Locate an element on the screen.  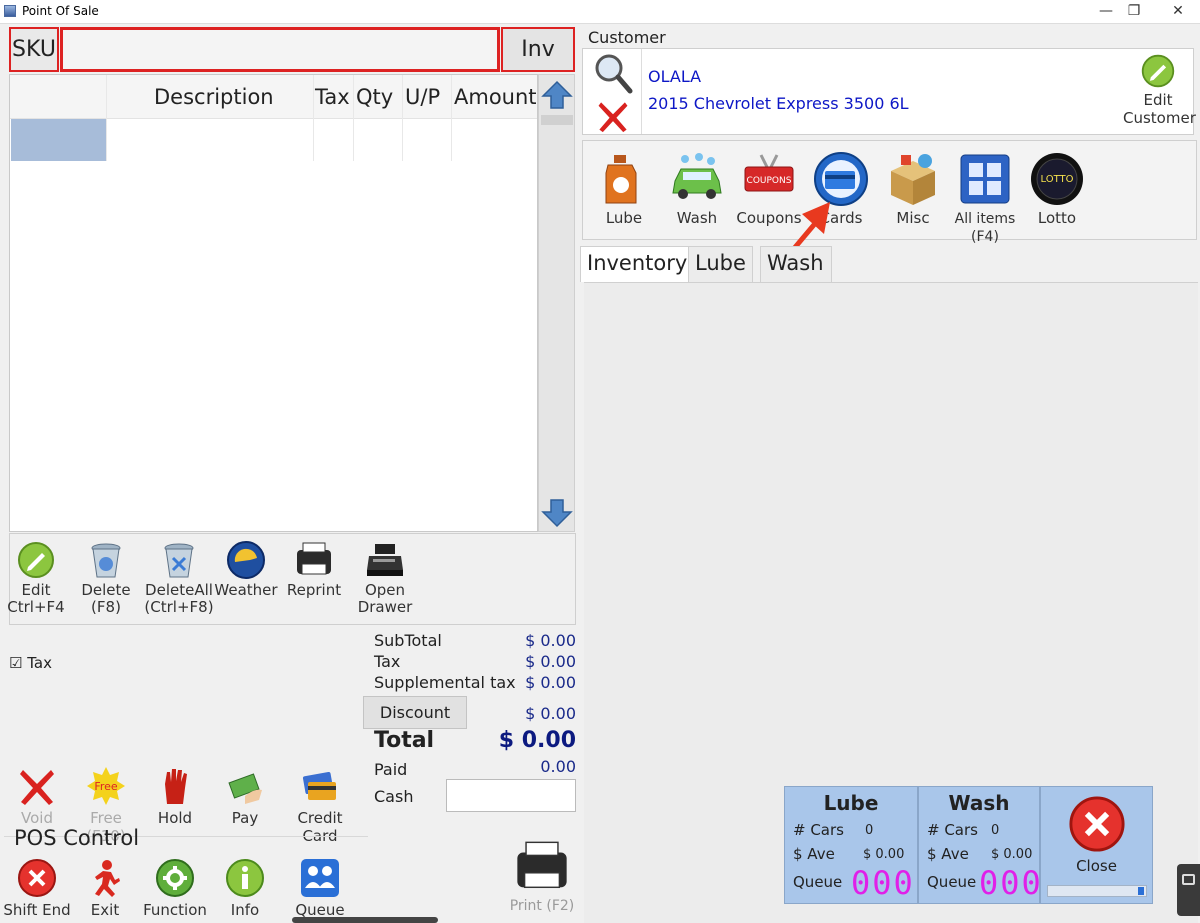
wash-queue-label: Queue is located at coordinates (952, 882).